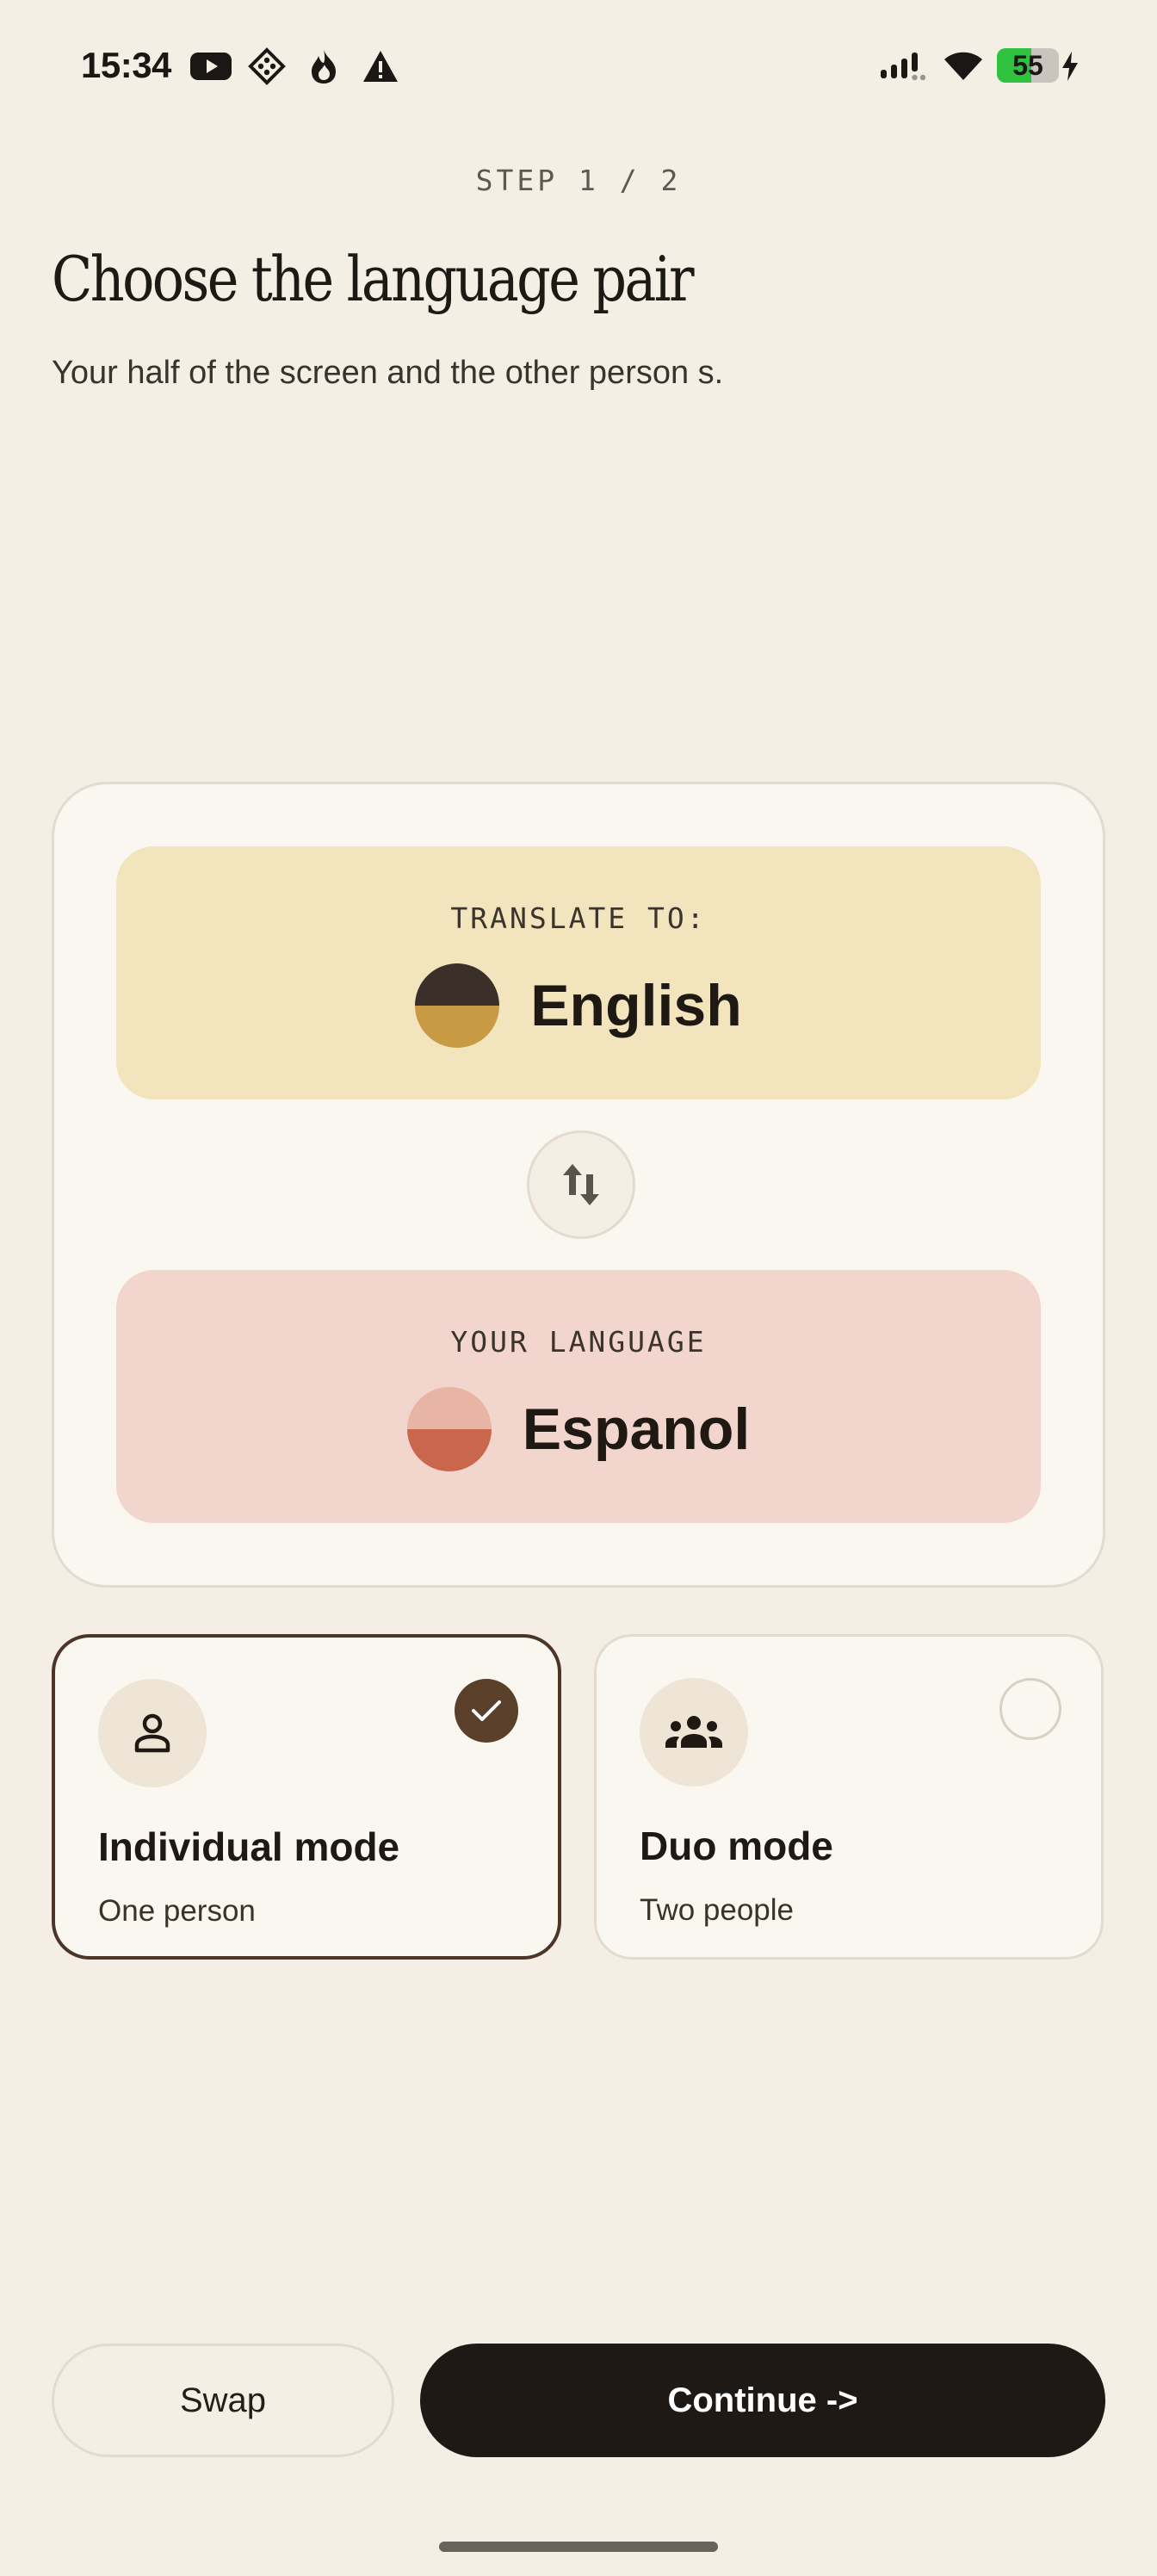  I want to click on charging-icon, so click(1070, 66).